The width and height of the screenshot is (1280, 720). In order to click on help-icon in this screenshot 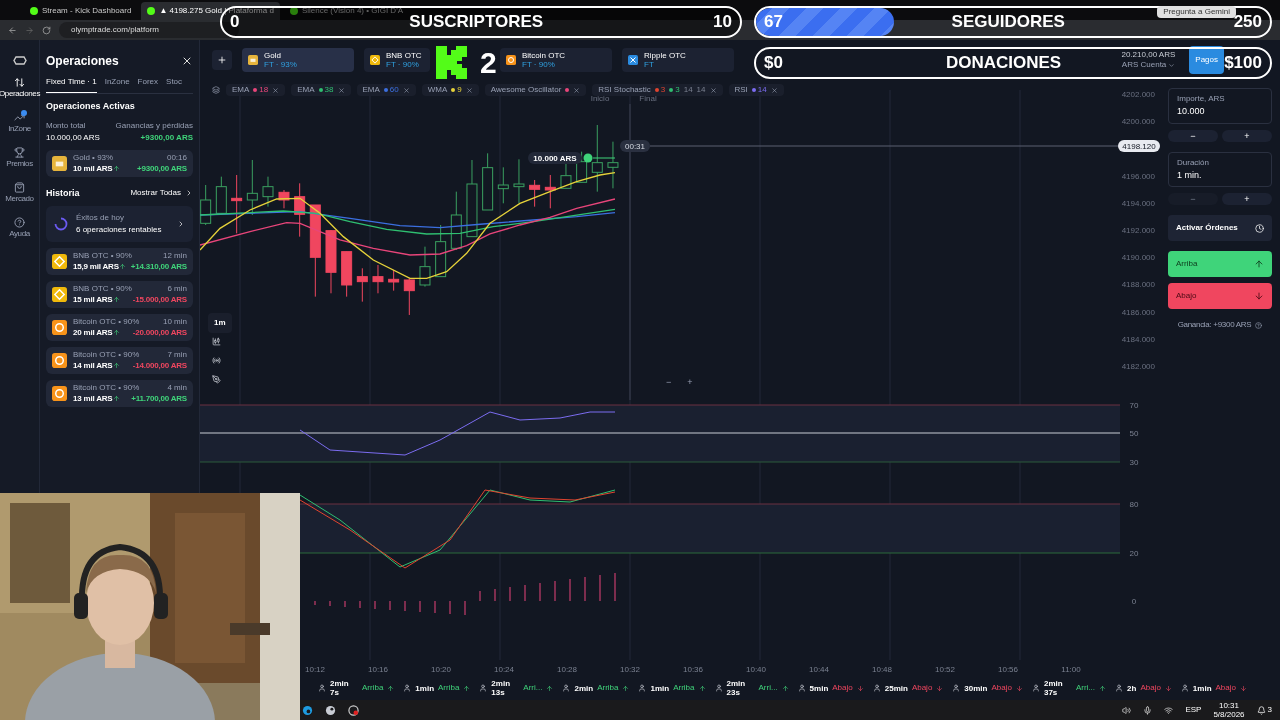, I will do `click(1259, 325)`.